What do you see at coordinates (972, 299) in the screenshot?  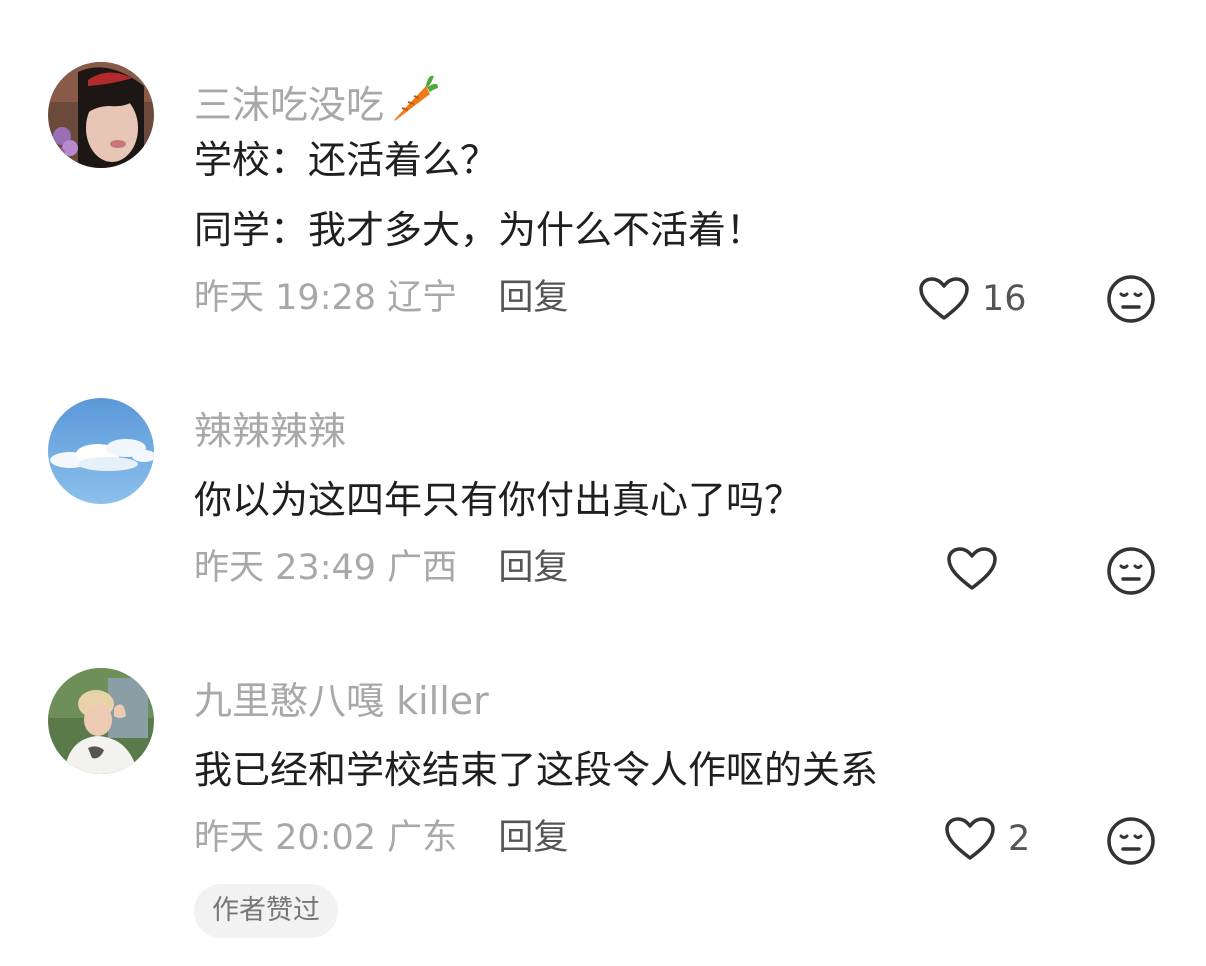 I see `like-button: 16` at bounding box center [972, 299].